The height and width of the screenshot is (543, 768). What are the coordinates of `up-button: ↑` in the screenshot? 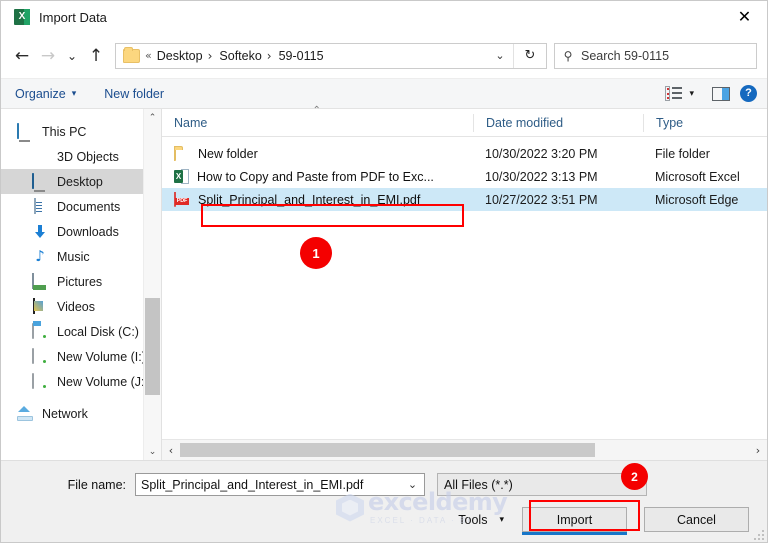 It's located at (96, 56).